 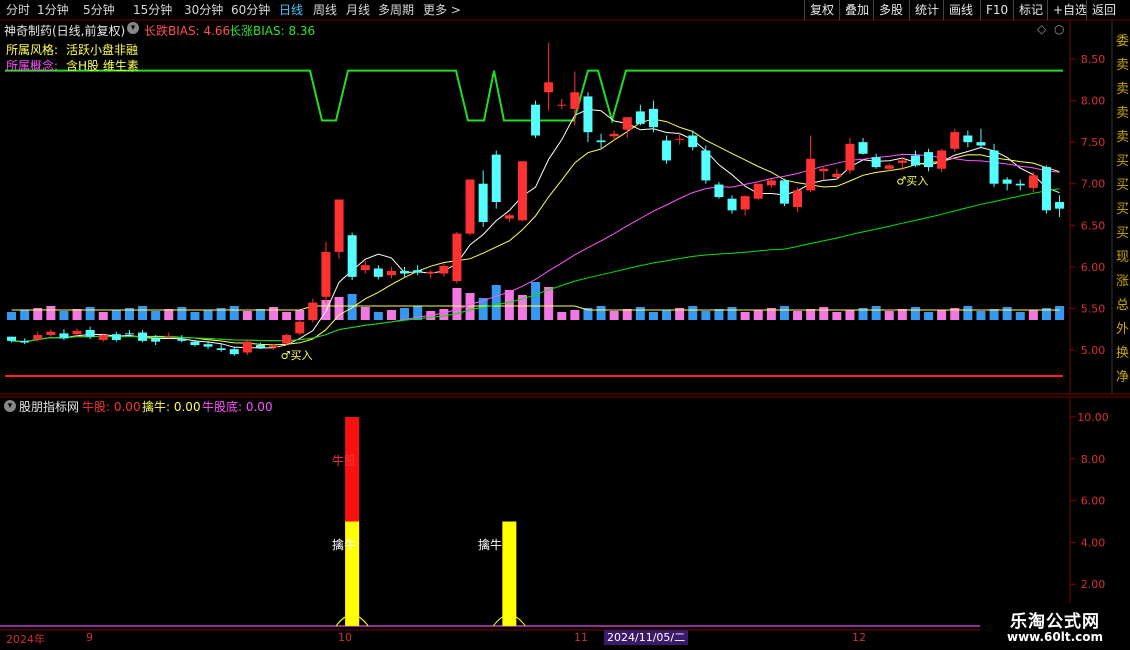 What do you see at coordinates (344, 461) in the screenshot?
I see `marker-niu-gu: 牛股` at bounding box center [344, 461].